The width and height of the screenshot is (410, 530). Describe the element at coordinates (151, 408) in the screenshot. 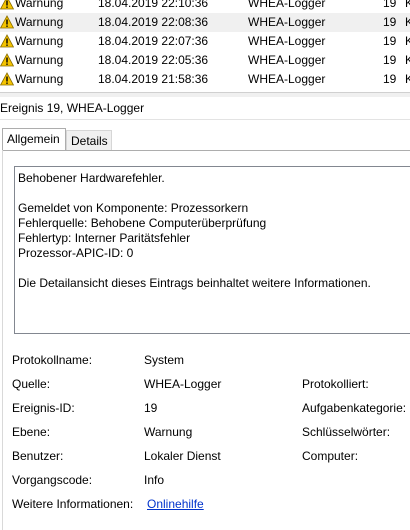

I see `event-id-value: 19` at that location.